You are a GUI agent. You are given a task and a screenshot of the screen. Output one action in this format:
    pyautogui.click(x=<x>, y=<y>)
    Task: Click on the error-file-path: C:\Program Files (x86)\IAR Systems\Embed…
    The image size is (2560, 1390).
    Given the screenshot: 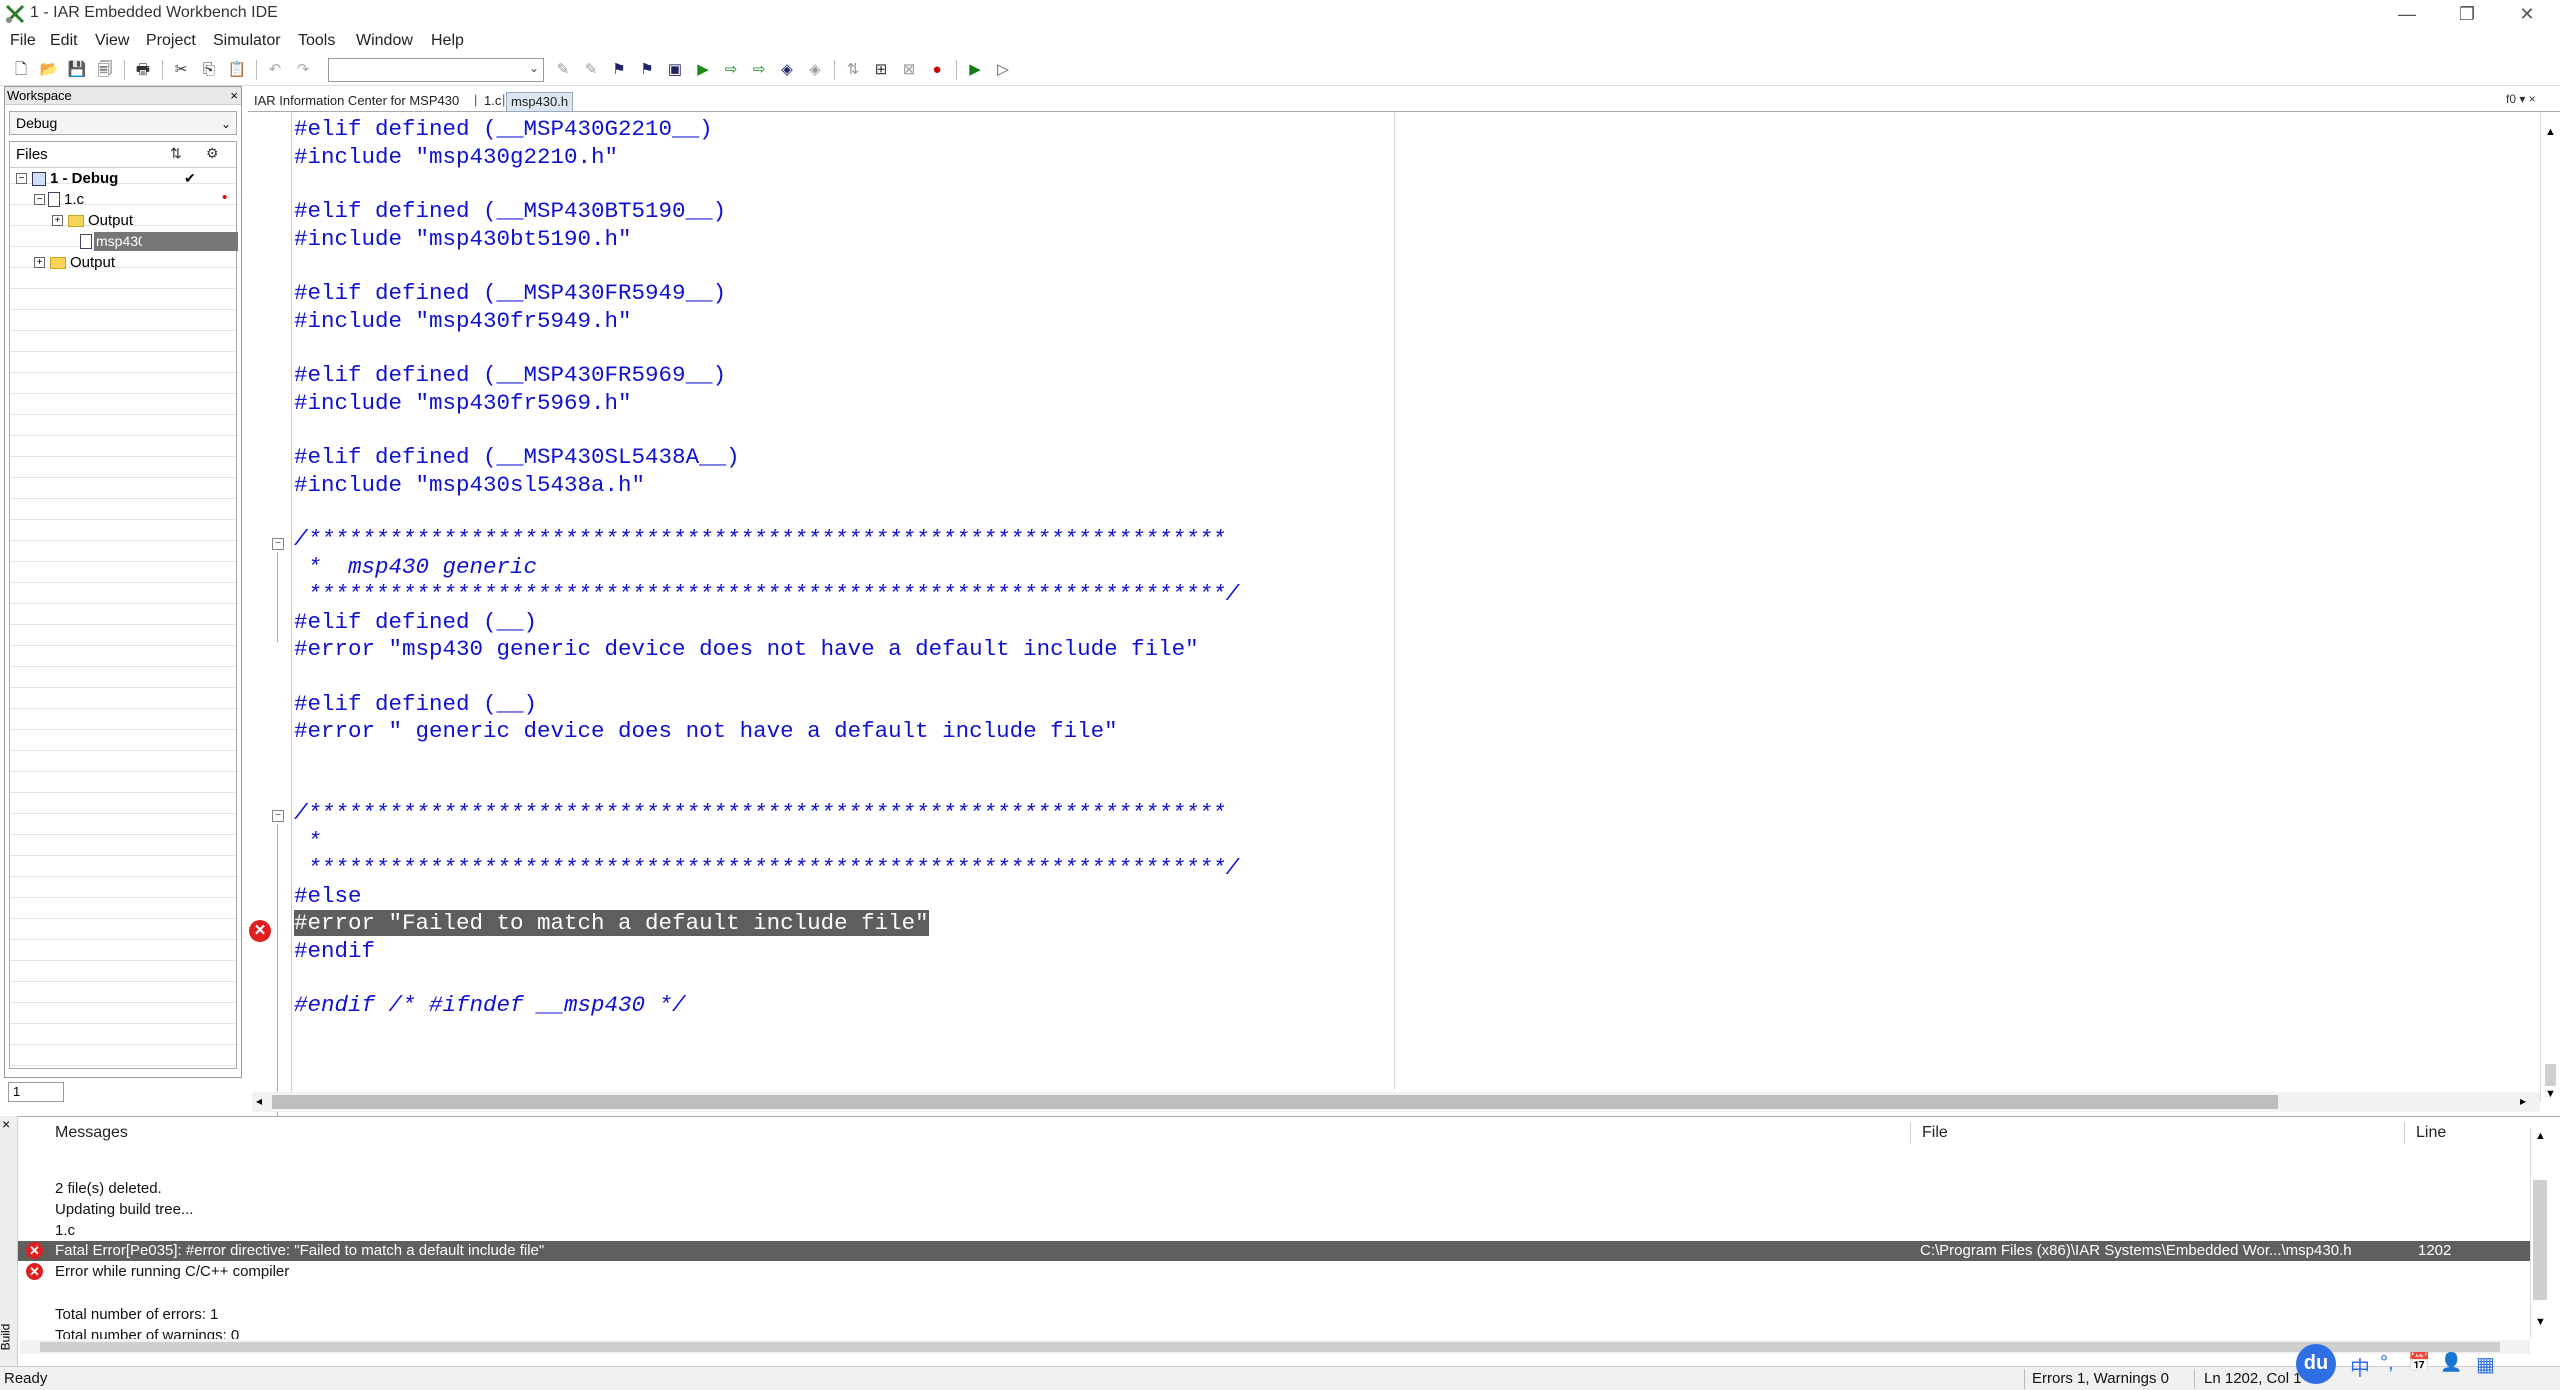 What is the action you would take?
    pyautogui.click(x=2136, y=1250)
    